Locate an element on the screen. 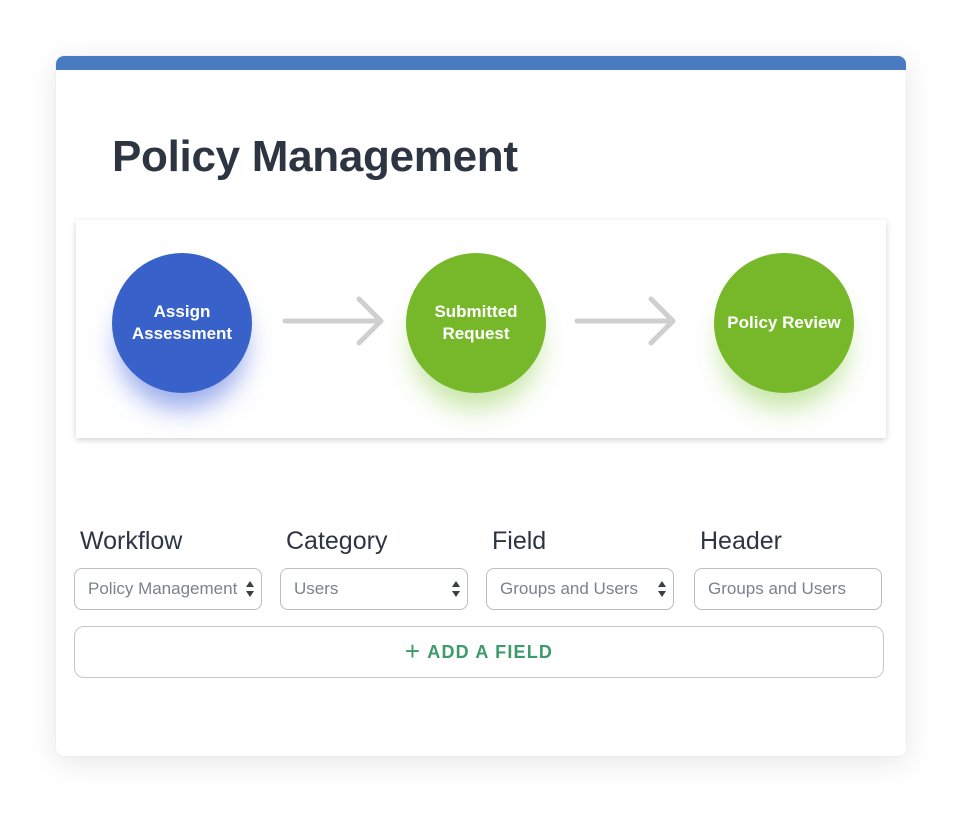 Image resolution: width=960 pixels, height=830 pixels. header-field: Header Groups and Users is located at coordinates (789, 567).